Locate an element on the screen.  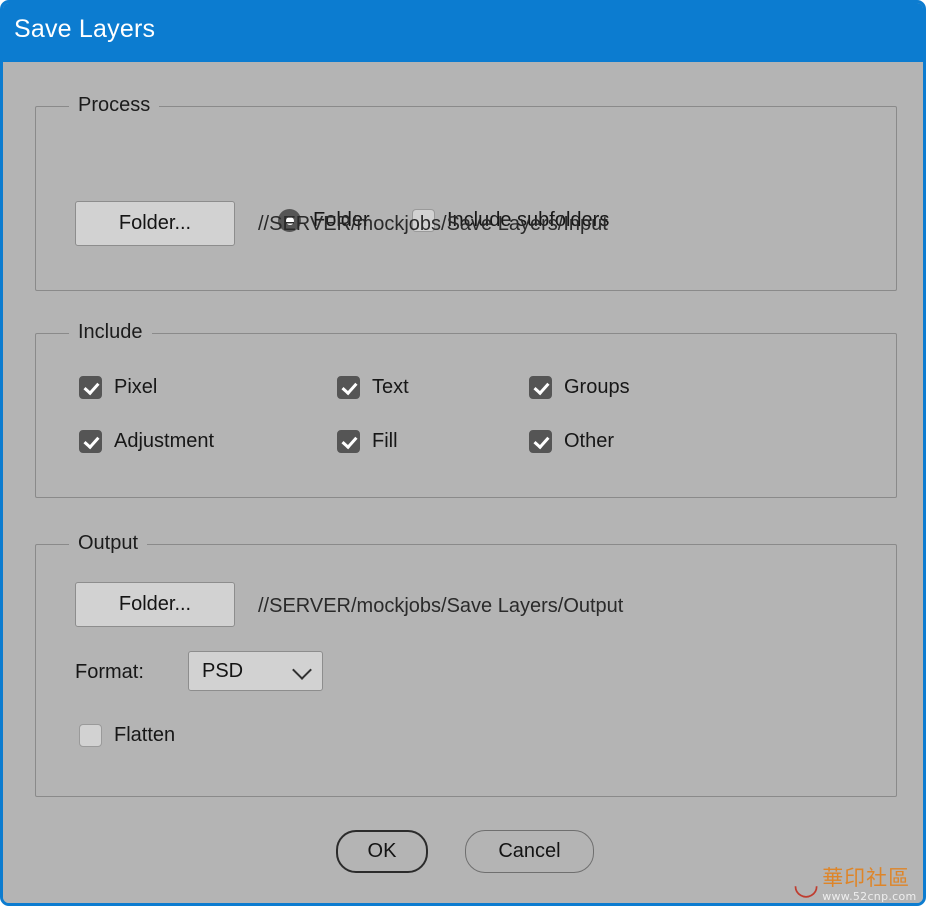
process-group-legend: Process is located at coordinates (114, 105).